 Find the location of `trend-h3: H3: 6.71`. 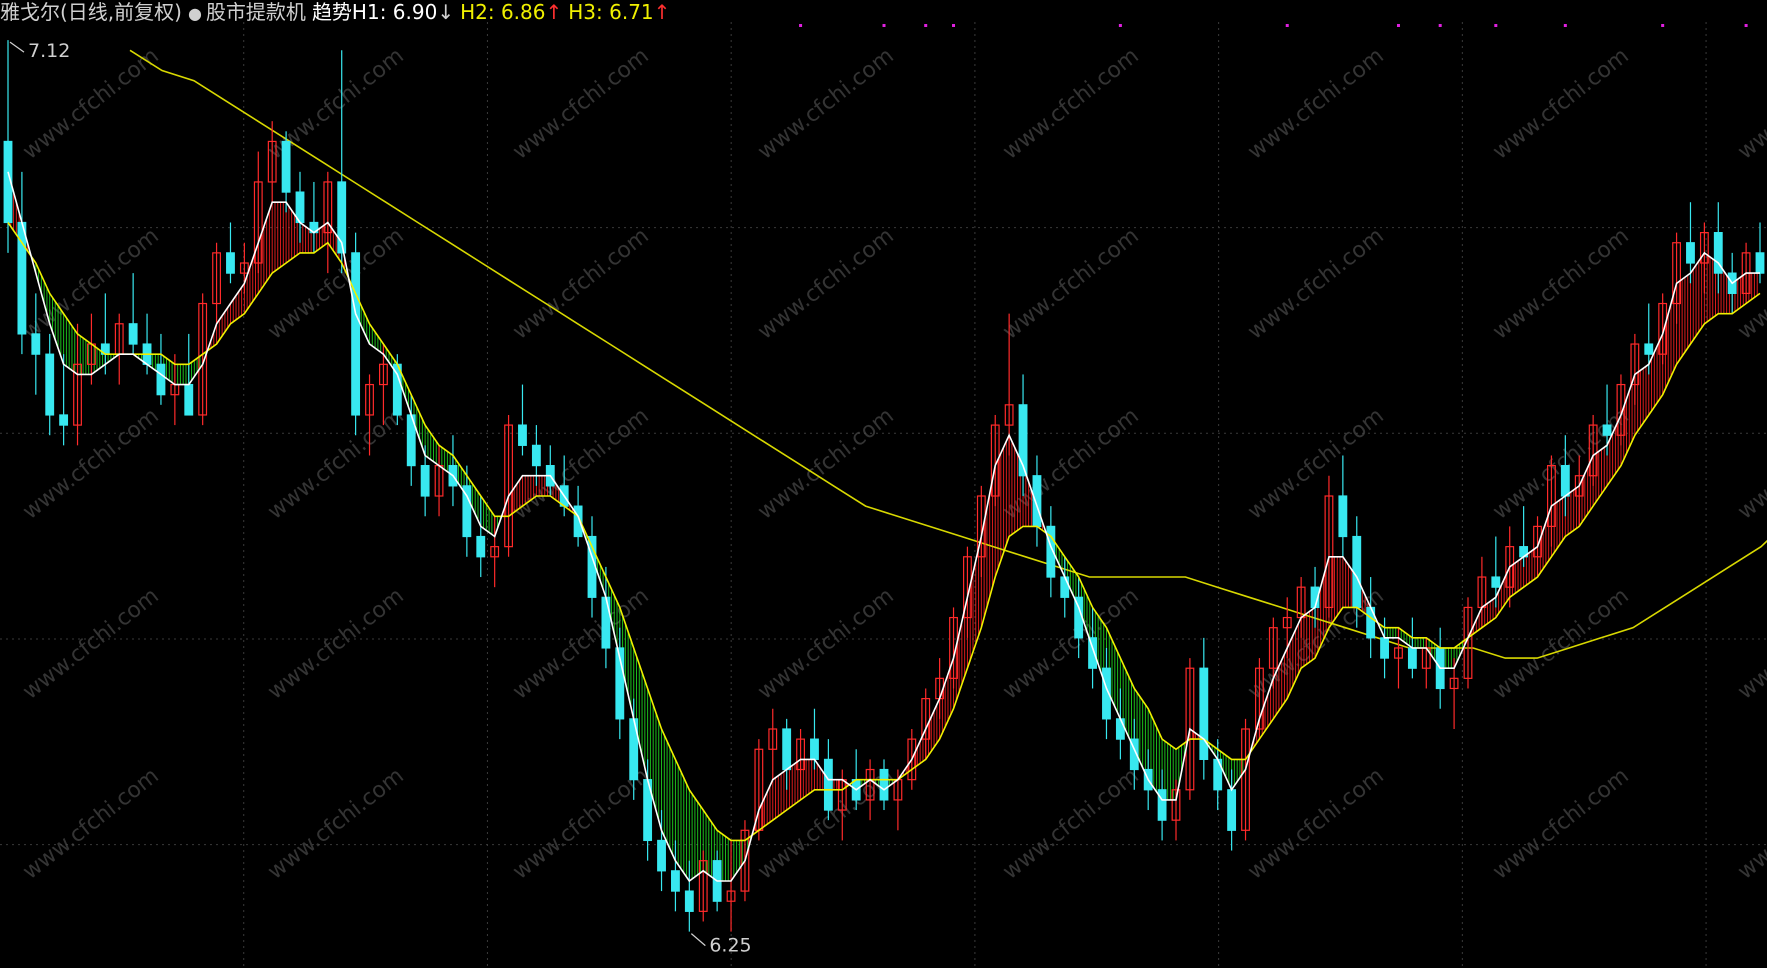

trend-h3: H3: 6.71 is located at coordinates (611, 12).